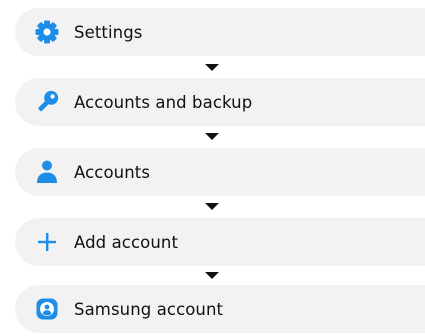 The width and height of the screenshot is (425, 336). Describe the element at coordinates (108, 32) in the screenshot. I see `step-label-settings: Settings` at that location.